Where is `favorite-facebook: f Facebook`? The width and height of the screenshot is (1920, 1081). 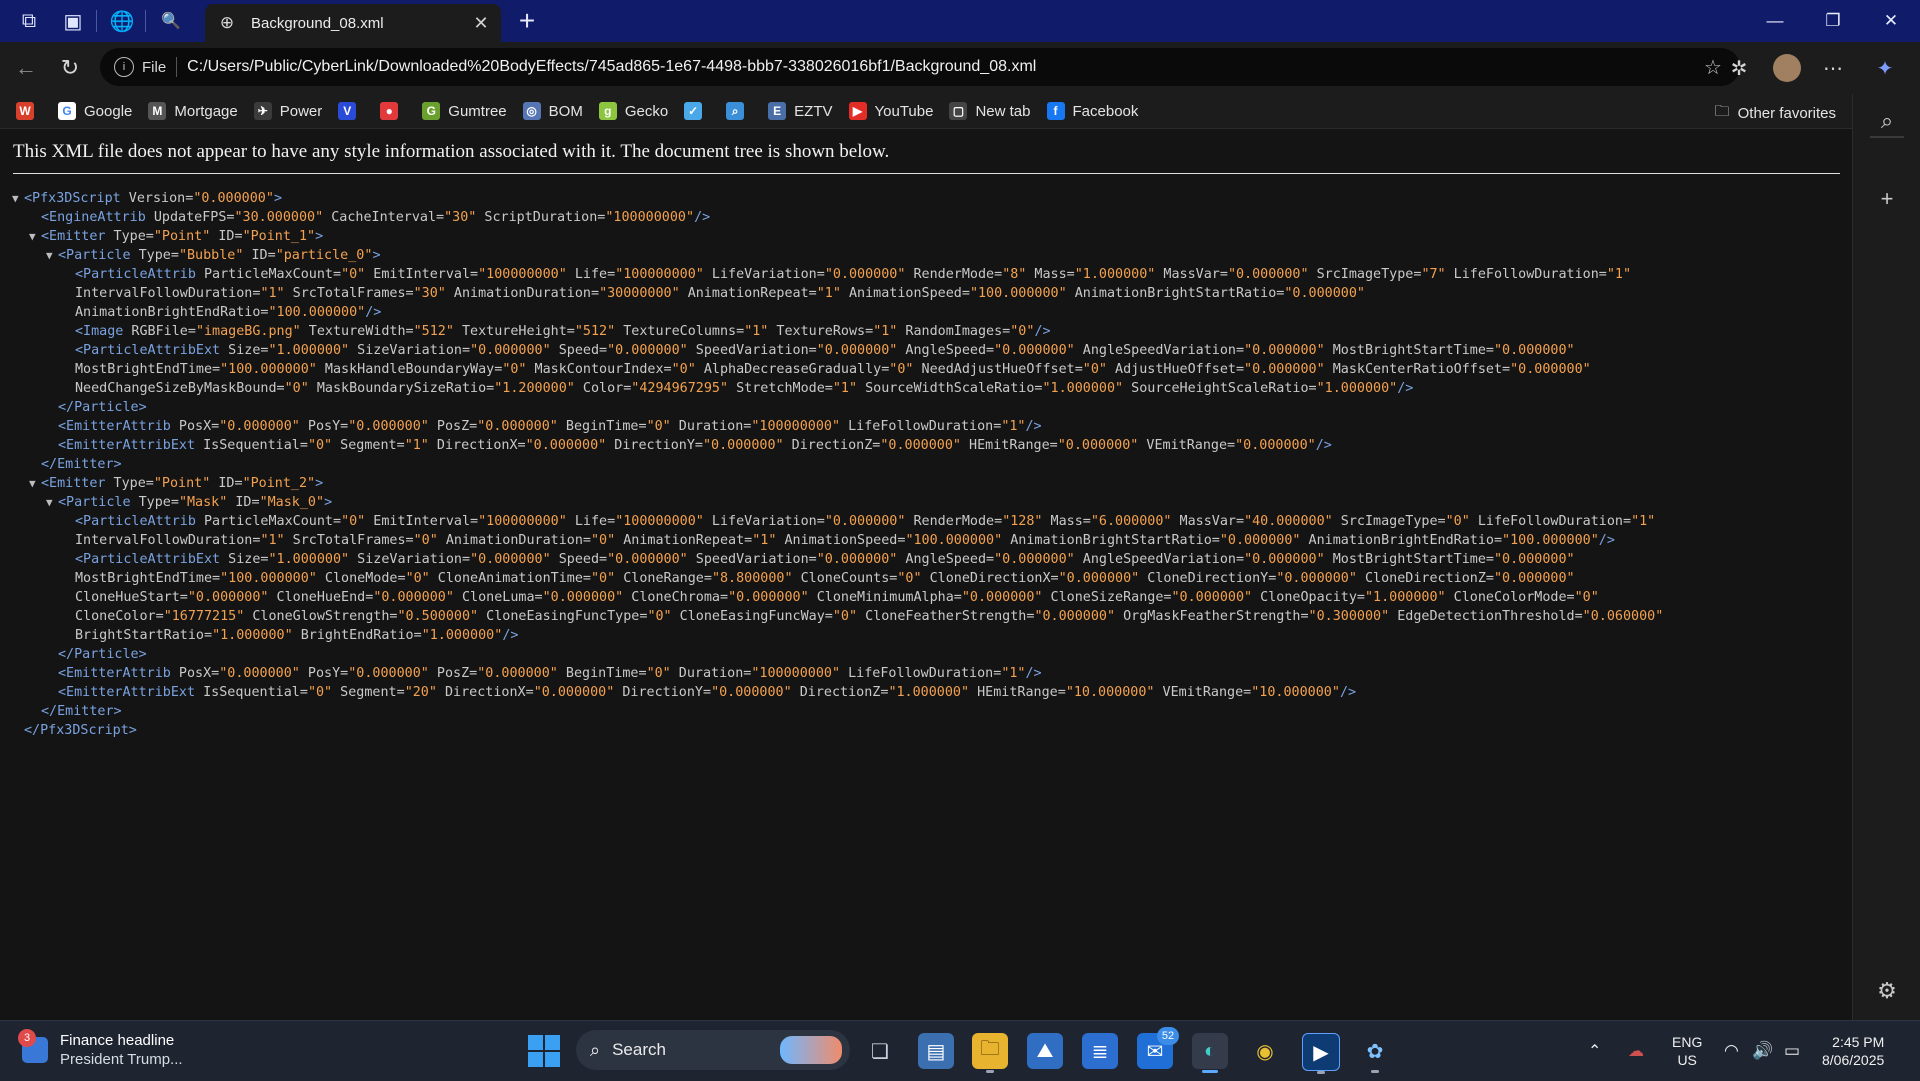
favorite-facebook: f Facebook is located at coordinates (1092, 111).